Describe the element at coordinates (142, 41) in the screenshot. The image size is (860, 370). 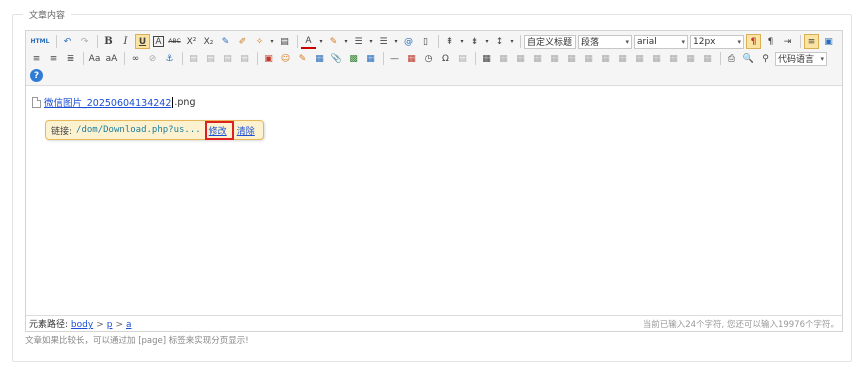
I see `underline-button: U` at that location.